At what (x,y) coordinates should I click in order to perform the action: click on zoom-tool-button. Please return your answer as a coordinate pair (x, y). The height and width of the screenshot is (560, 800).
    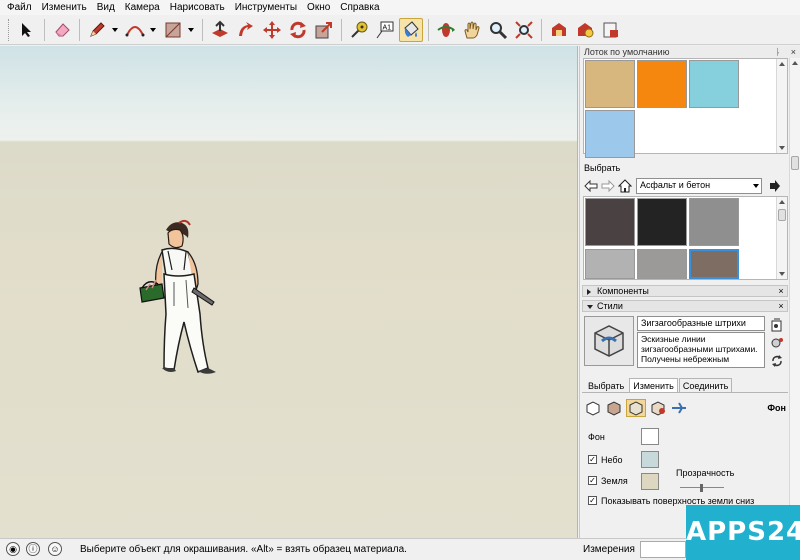
    Looking at the image, I should click on (498, 30).